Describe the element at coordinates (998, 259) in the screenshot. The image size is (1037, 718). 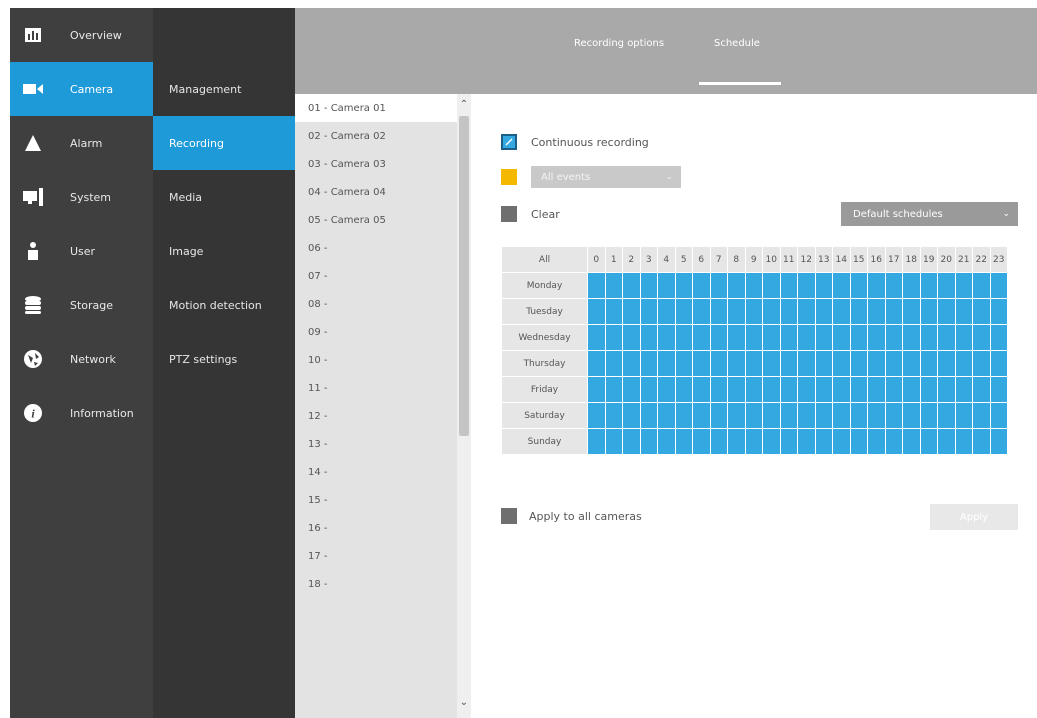
I see `grid-hour-header: 23` at that location.